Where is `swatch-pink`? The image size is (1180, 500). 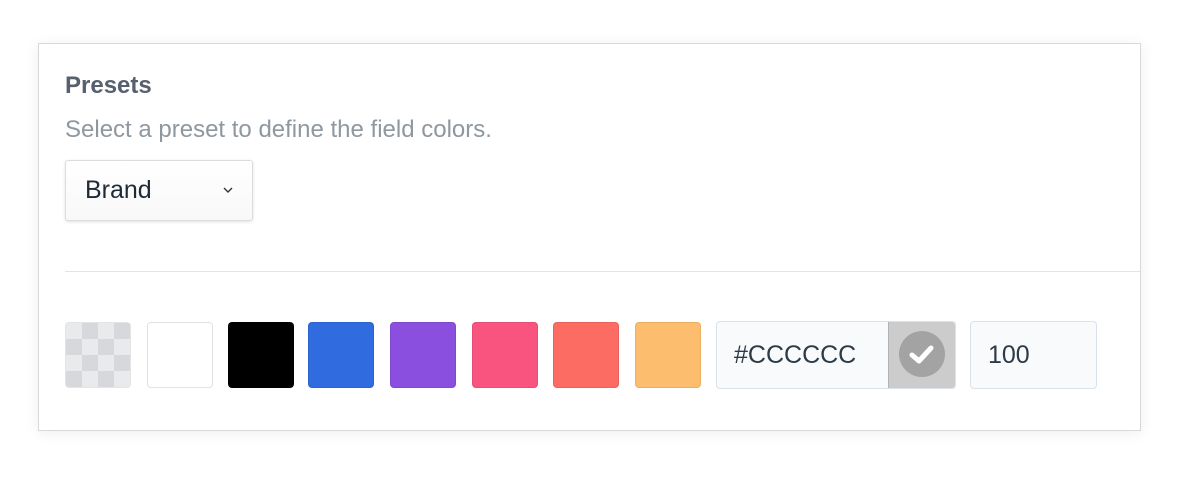
swatch-pink is located at coordinates (505, 355).